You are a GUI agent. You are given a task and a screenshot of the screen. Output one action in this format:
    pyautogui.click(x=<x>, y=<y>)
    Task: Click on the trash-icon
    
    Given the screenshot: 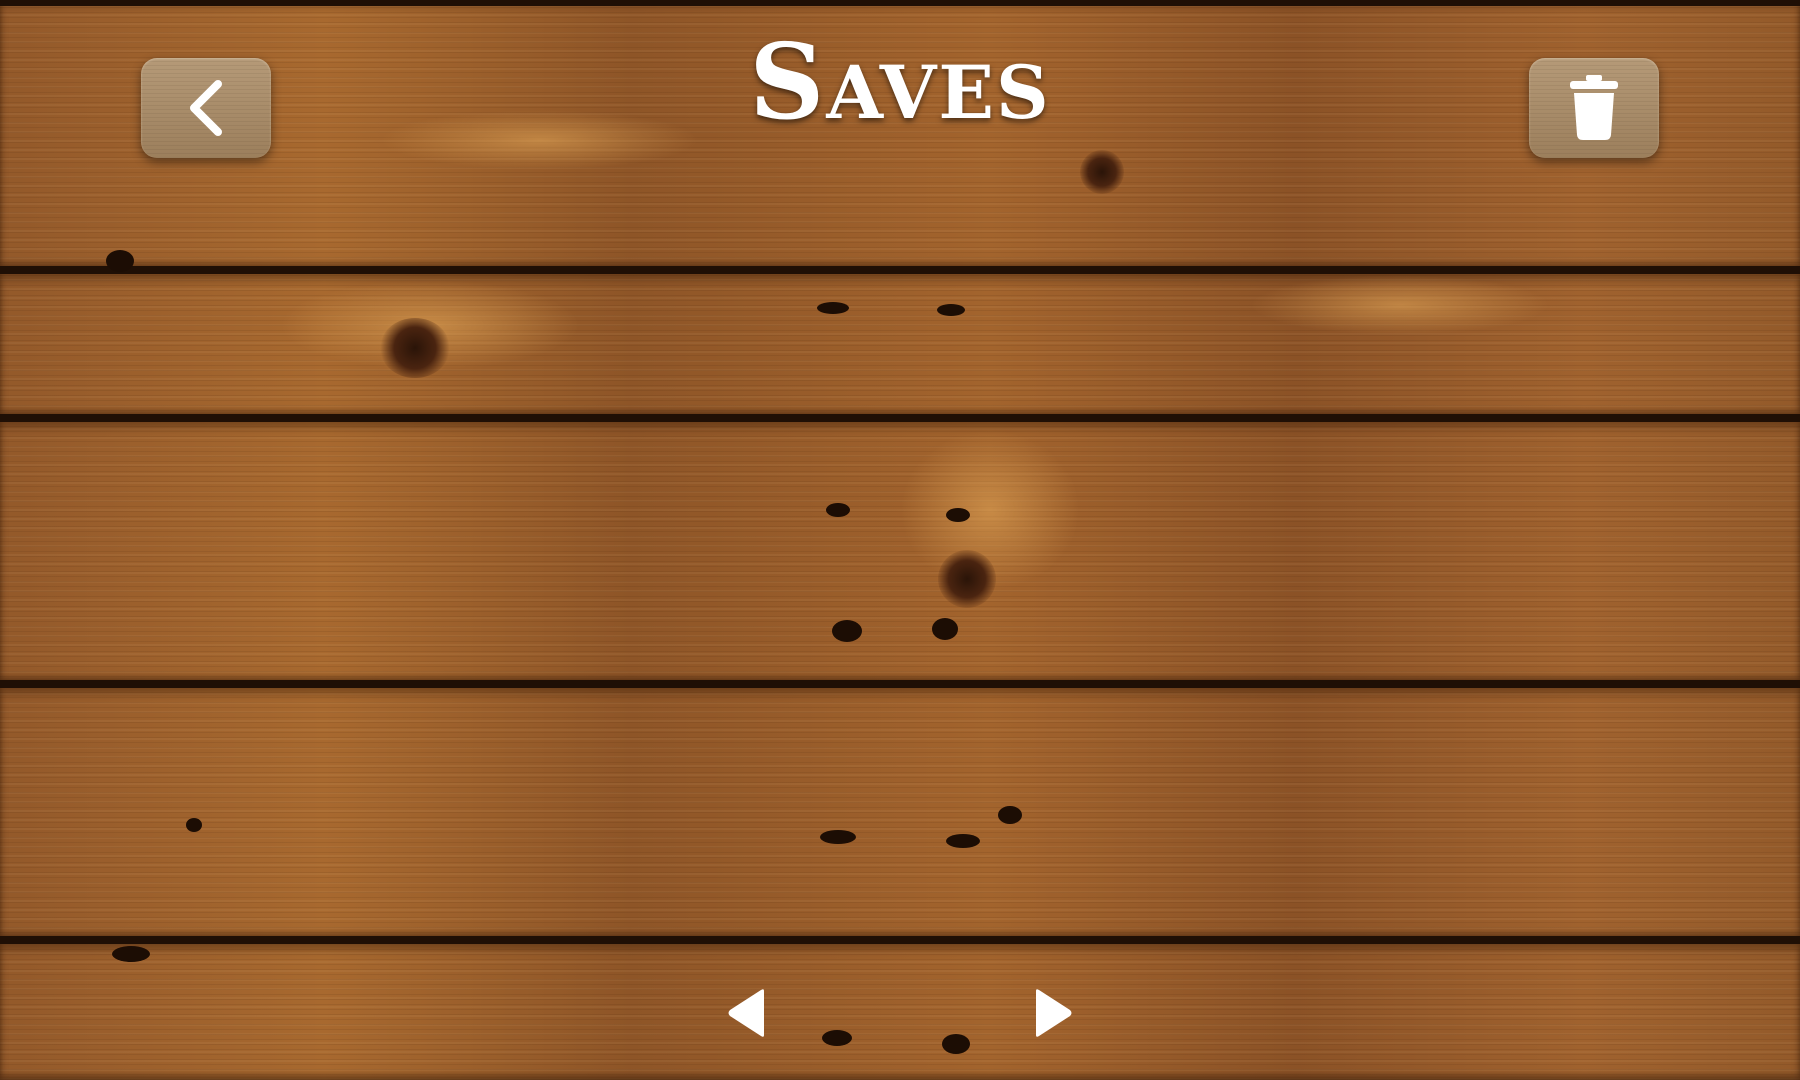 What is the action you would take?
    pyautogui.click(x=1594, y=108)
    